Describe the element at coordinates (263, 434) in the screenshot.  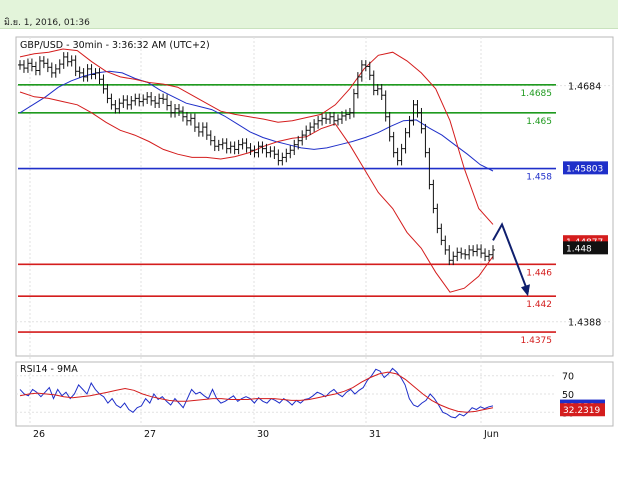
I see `x-tick-label: 30` at that location.